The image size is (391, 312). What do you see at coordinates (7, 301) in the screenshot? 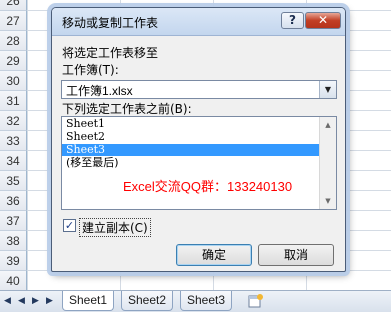
I see `first-sheet-icon: ◀` at bounding box center [7, 301].